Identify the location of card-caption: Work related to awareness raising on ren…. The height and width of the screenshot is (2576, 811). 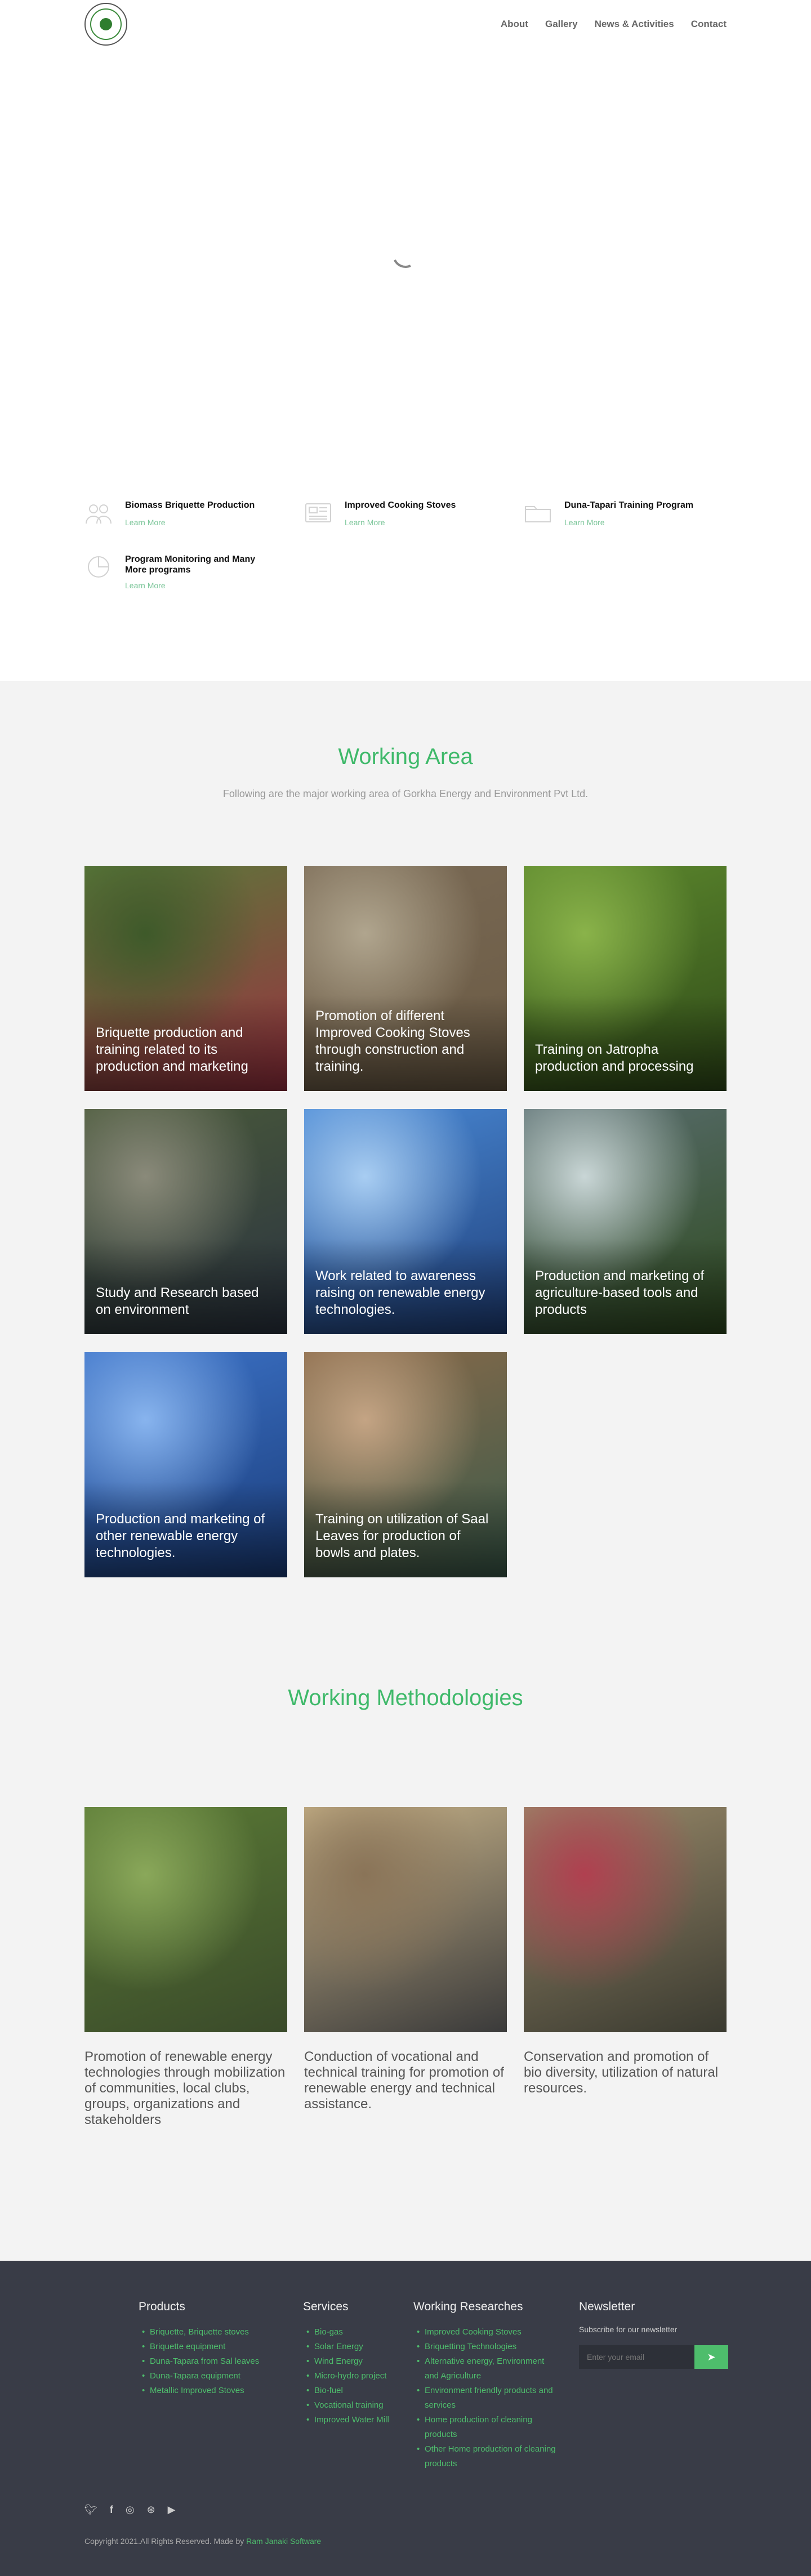
(400, 1292).